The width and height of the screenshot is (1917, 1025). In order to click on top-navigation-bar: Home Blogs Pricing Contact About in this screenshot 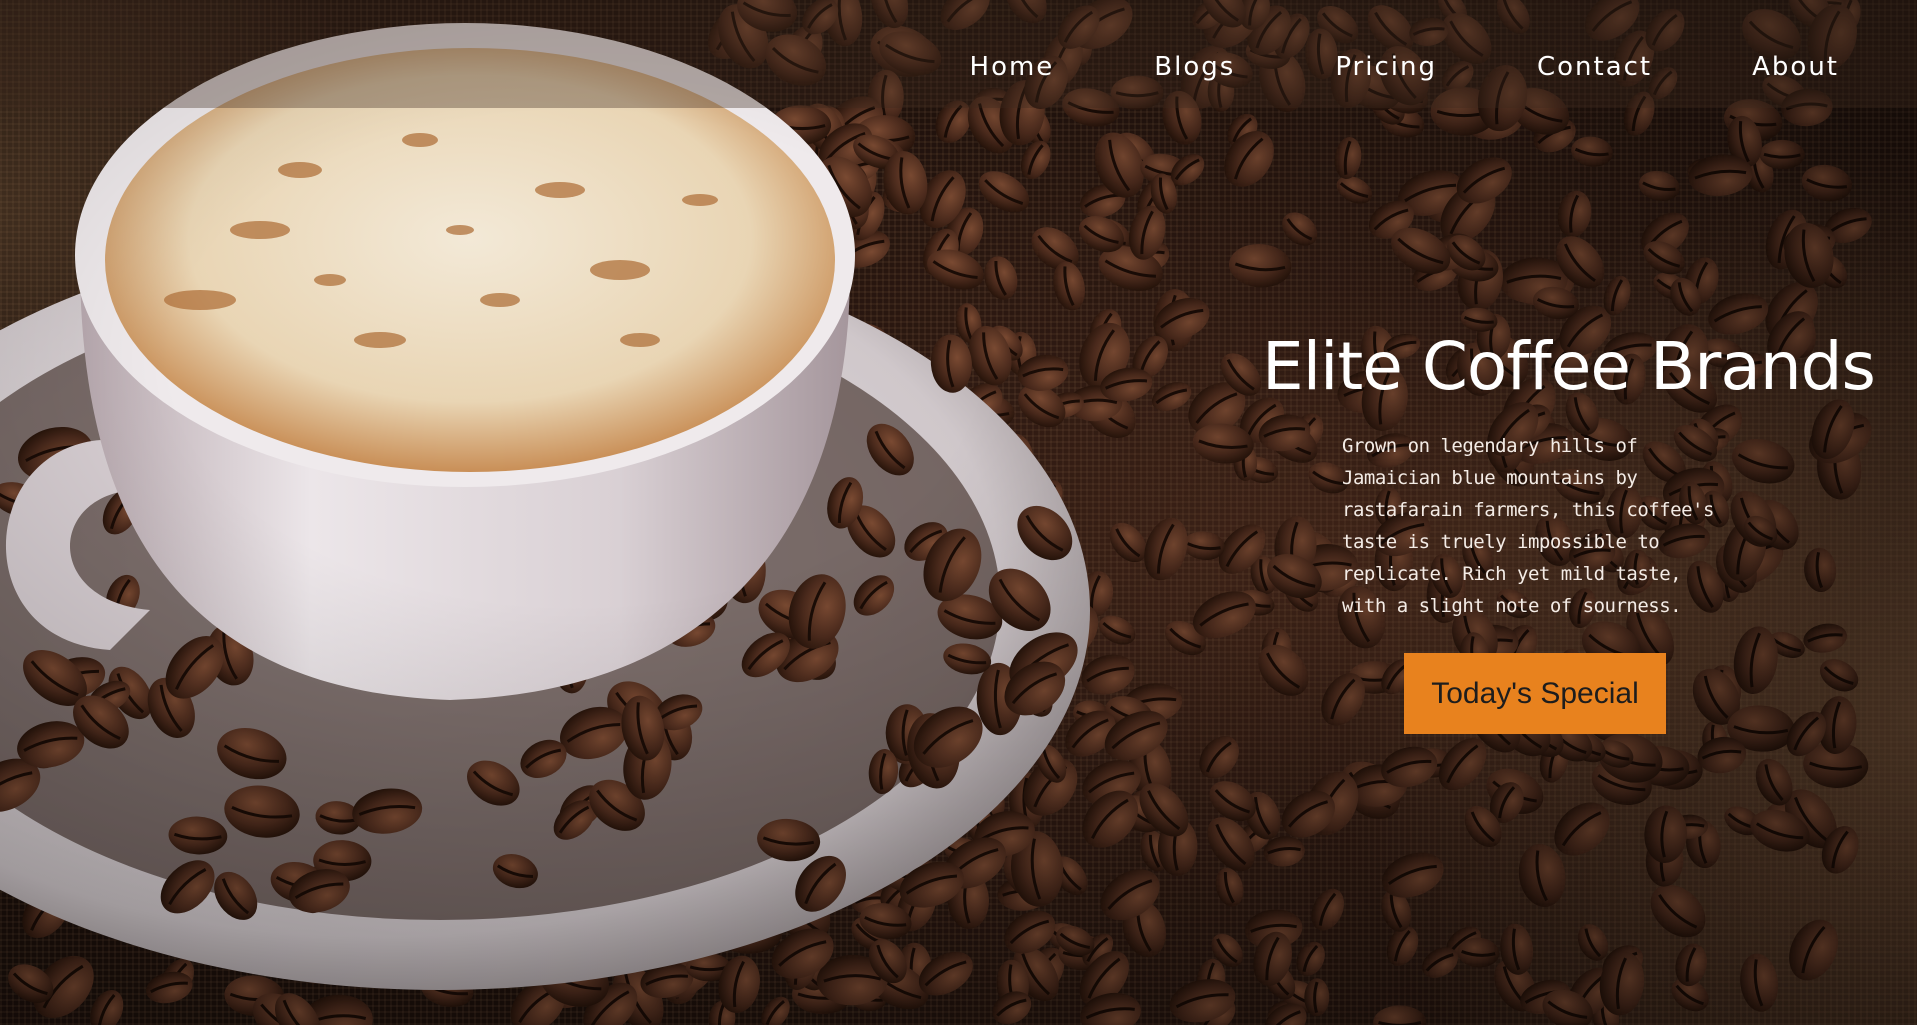, I will do `click(958, 54)`.